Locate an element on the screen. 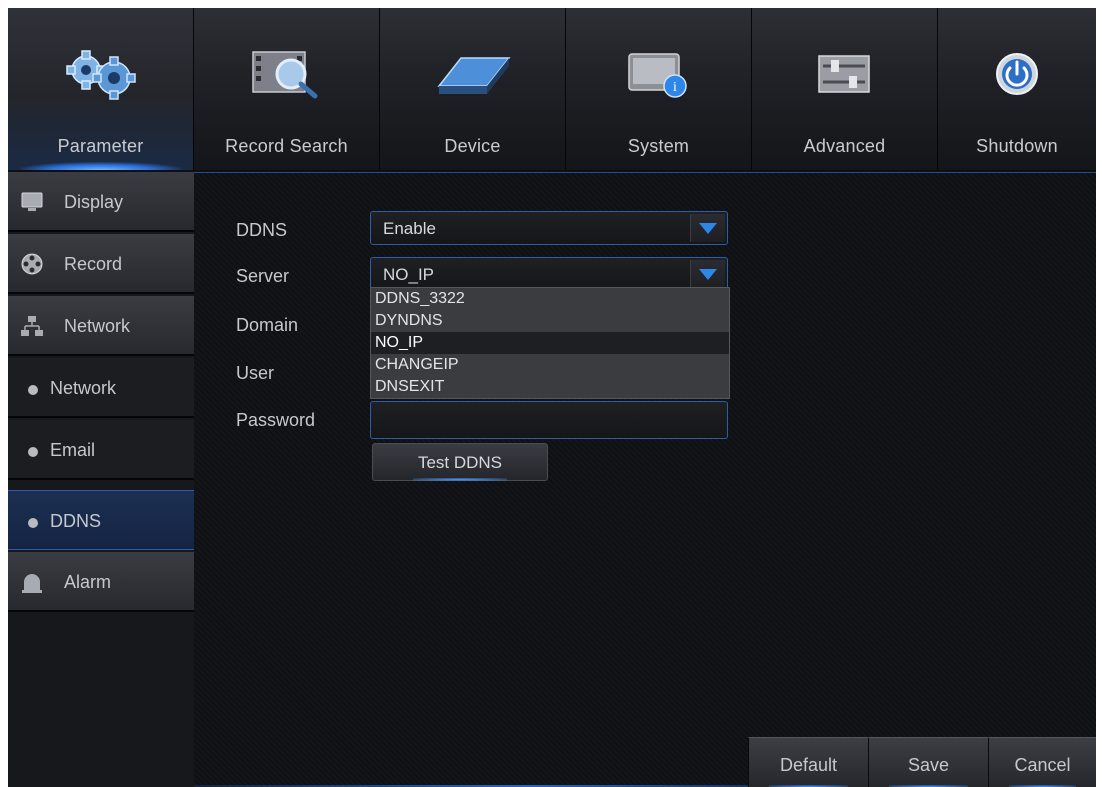 The width and height of the screenshot is (1102, 787). tab-device: Device is located at coordinates (473, 89).